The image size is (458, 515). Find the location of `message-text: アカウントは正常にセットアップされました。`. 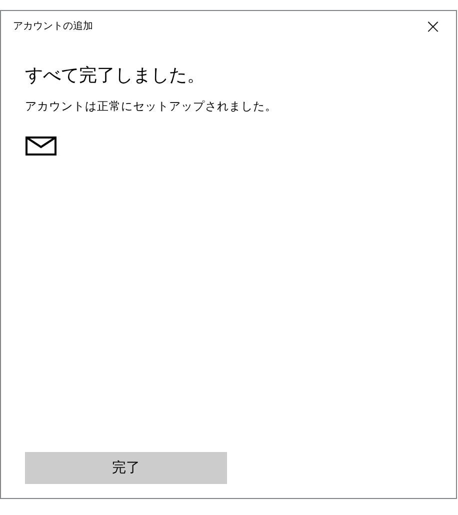

message-text: アカウントは正常にセットアップされました。 is located at coordinates (151, 106).